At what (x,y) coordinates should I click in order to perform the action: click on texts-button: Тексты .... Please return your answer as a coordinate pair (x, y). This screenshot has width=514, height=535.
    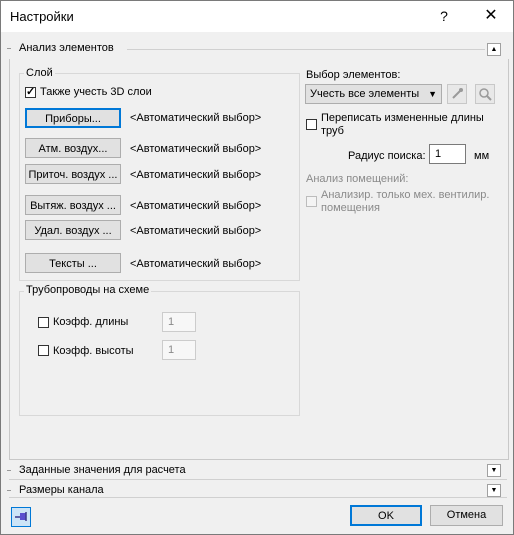
    Looking at the image, I should click on (73, 263).